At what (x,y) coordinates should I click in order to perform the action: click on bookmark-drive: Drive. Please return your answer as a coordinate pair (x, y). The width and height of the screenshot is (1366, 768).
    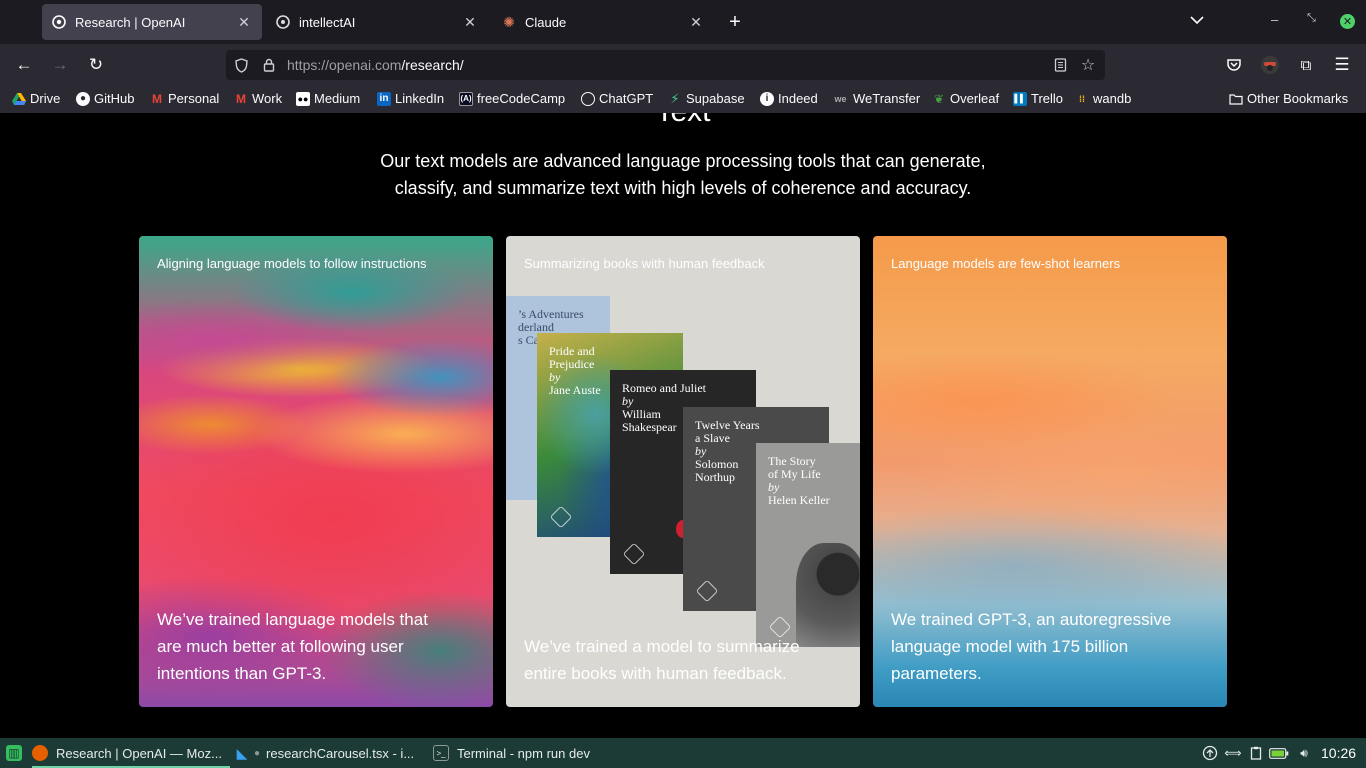
    Looking at the image, I should click on (36, 98).